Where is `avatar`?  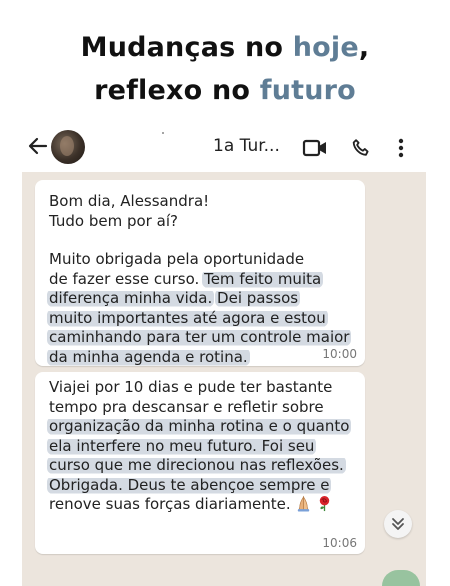 avatar is located at coordinates (68, 147).